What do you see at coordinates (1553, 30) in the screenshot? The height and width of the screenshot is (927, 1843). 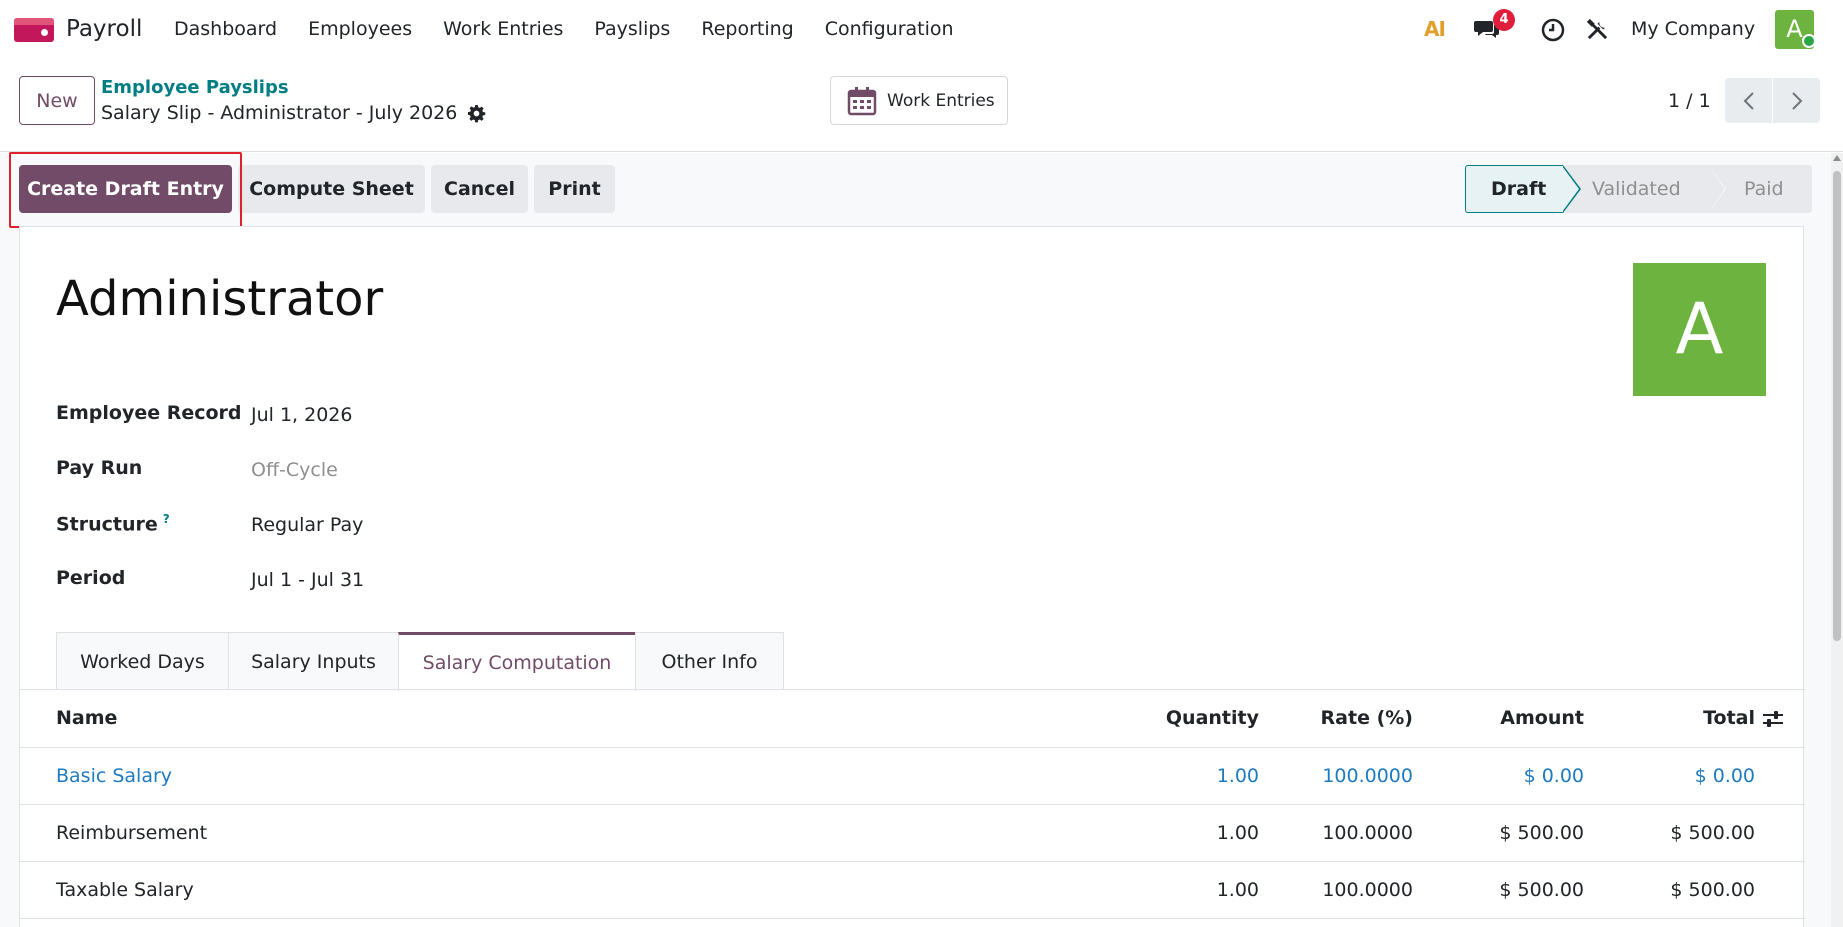 I see `clock-icon` at bounding box center [1553, 30].